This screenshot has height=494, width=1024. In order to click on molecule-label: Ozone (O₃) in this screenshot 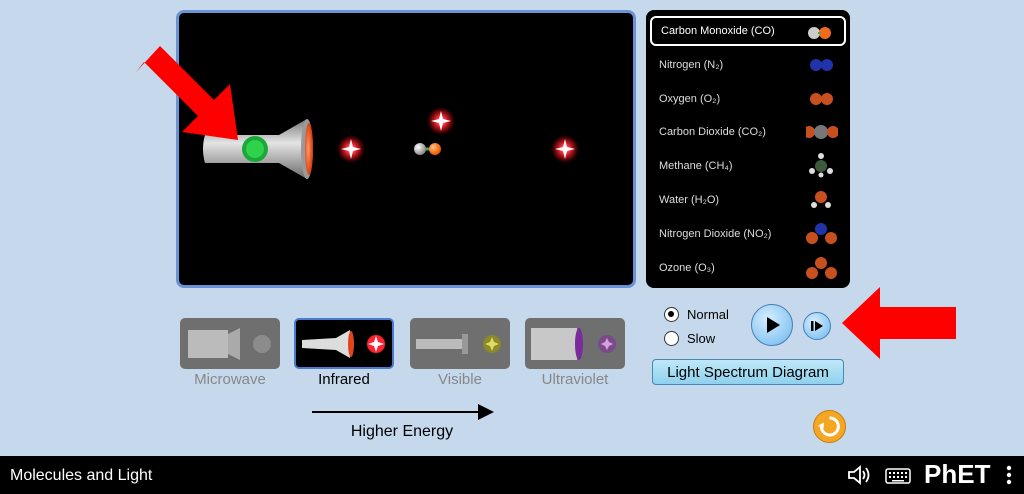, I will do `click(687, 267)`.